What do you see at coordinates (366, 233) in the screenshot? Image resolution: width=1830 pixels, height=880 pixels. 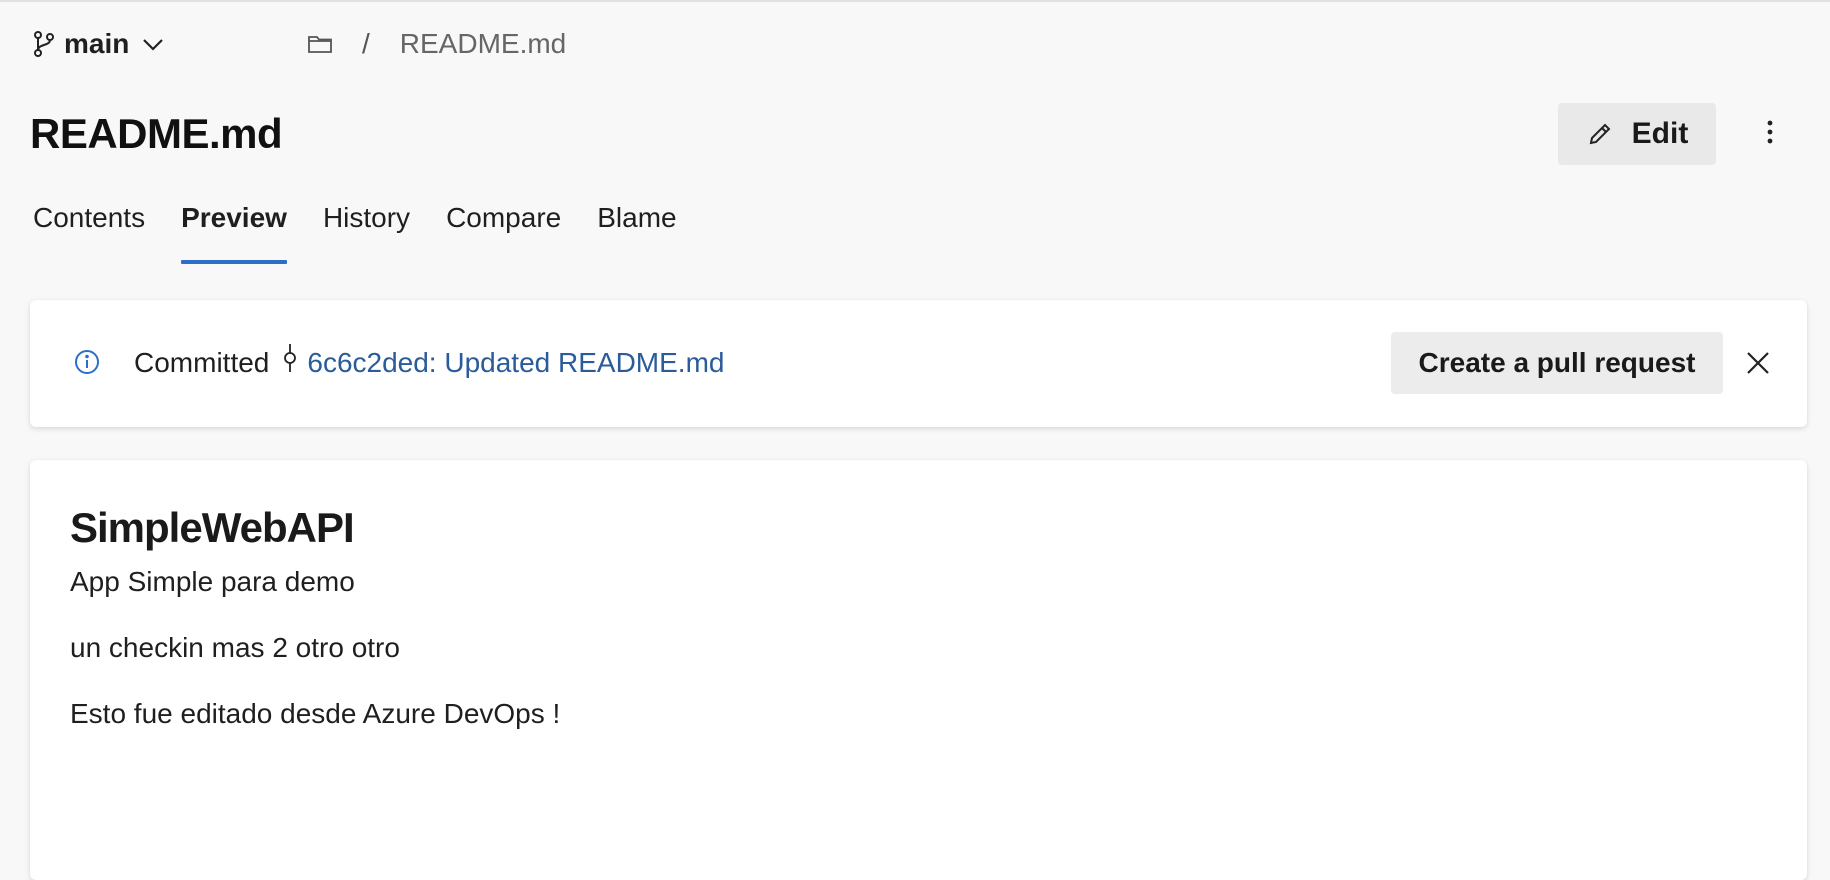 I see `tab-history: History` at bounding box center [366, 233].